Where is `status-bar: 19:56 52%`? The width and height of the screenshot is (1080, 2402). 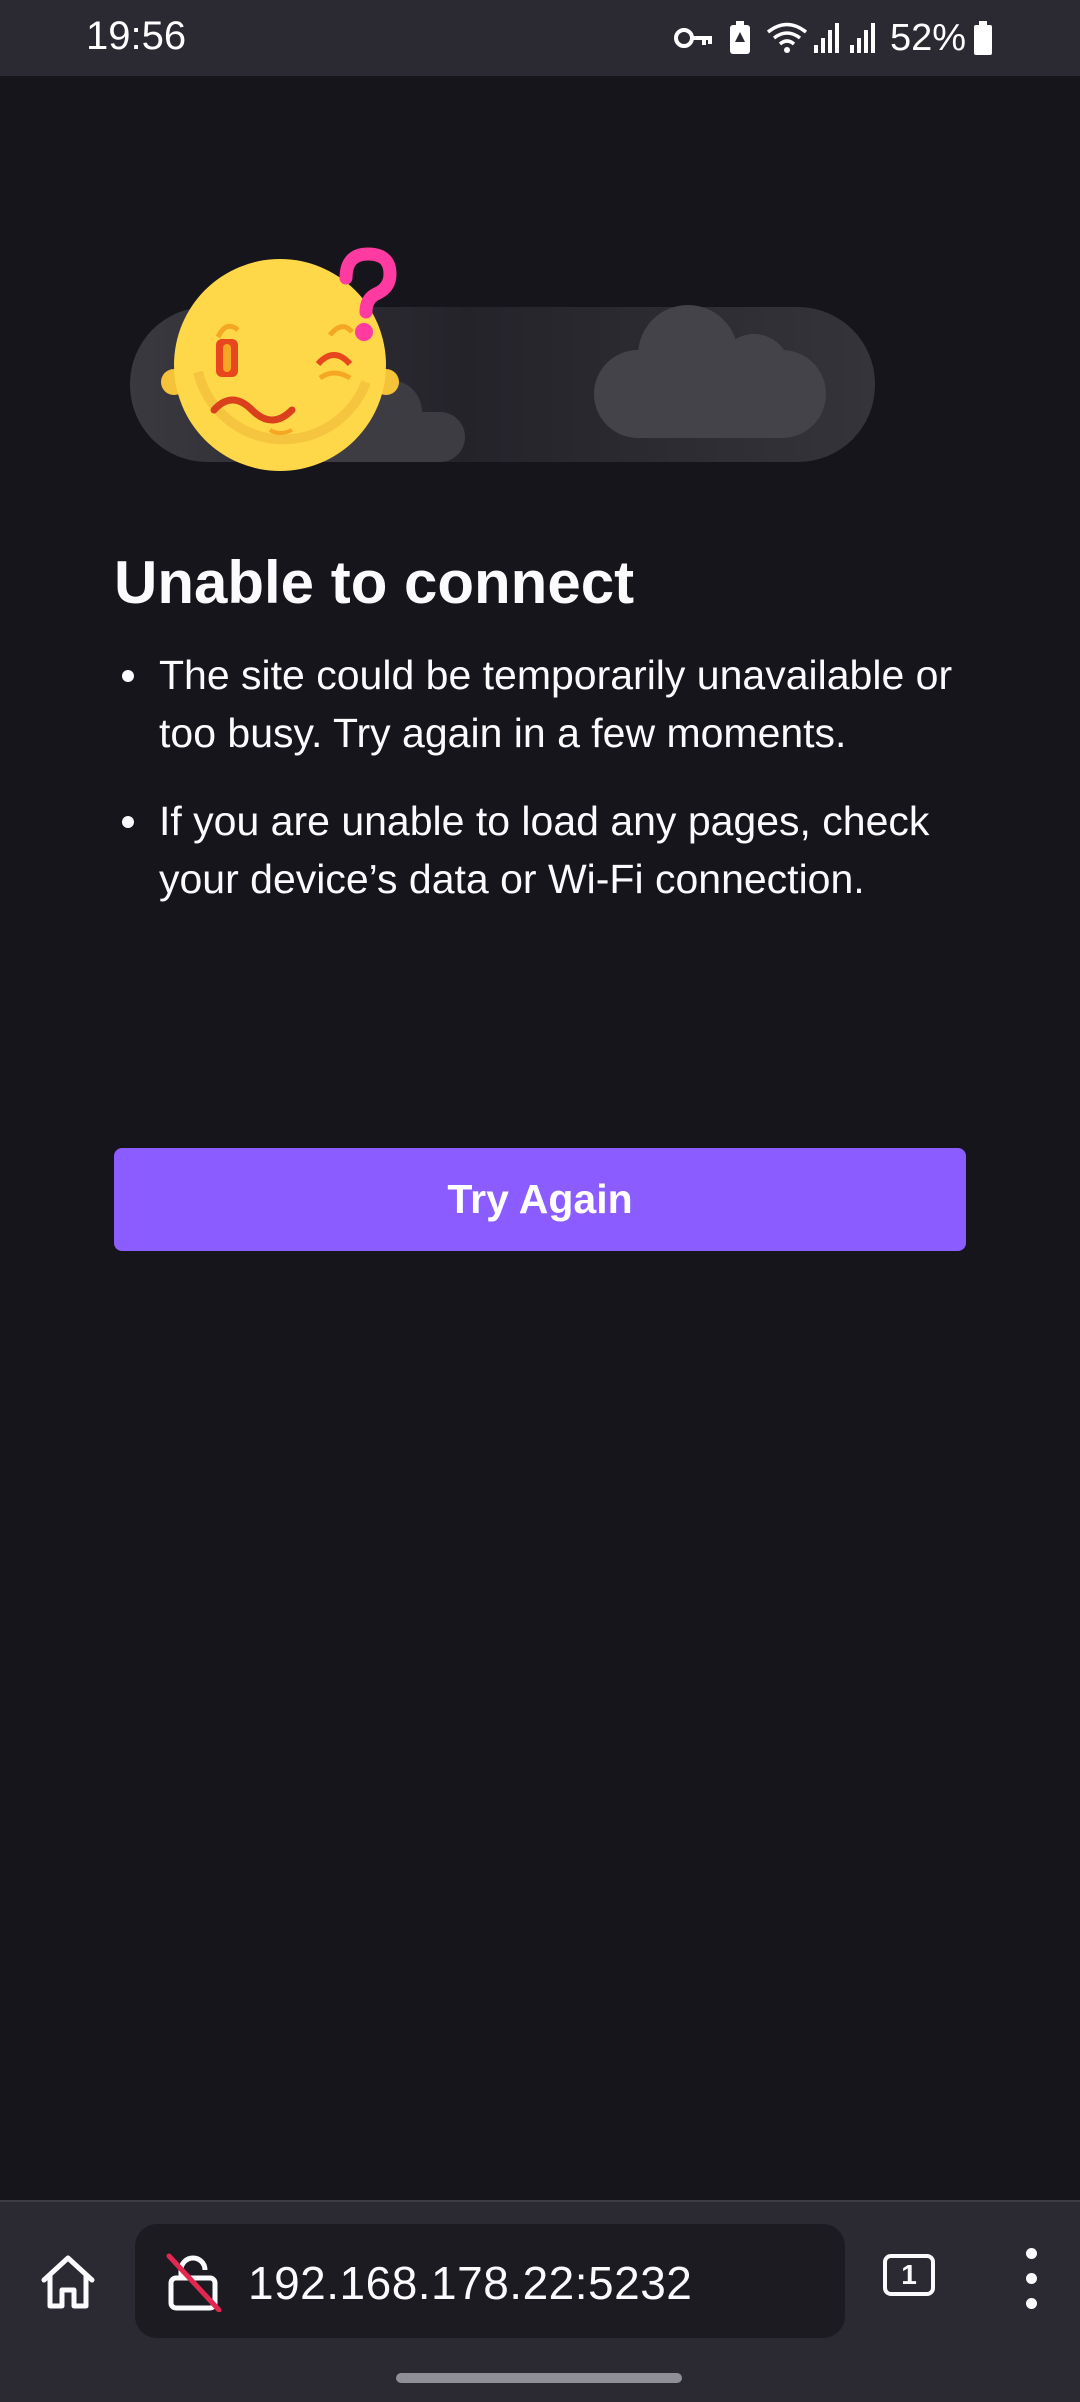 status-bar: 19:56 52% is located at coordinates (540, 38).